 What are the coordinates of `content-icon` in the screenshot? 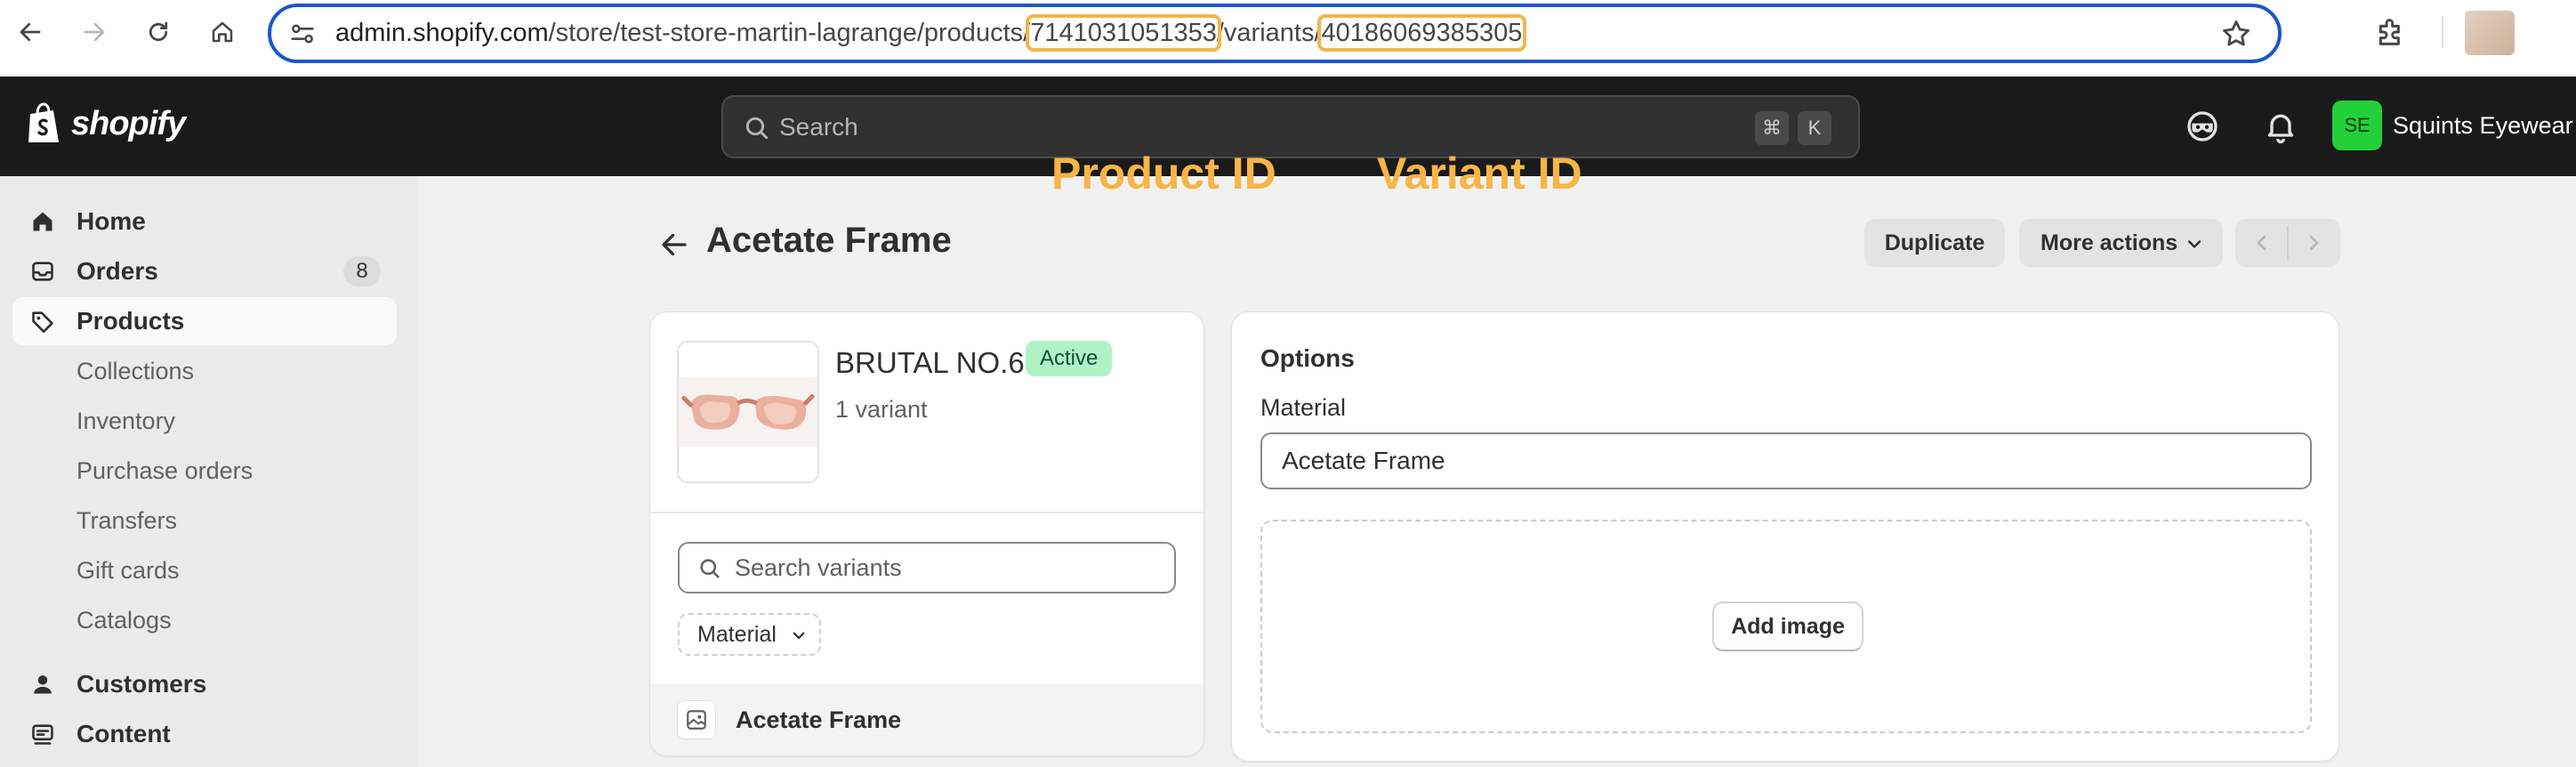 It's located at (42, 734).